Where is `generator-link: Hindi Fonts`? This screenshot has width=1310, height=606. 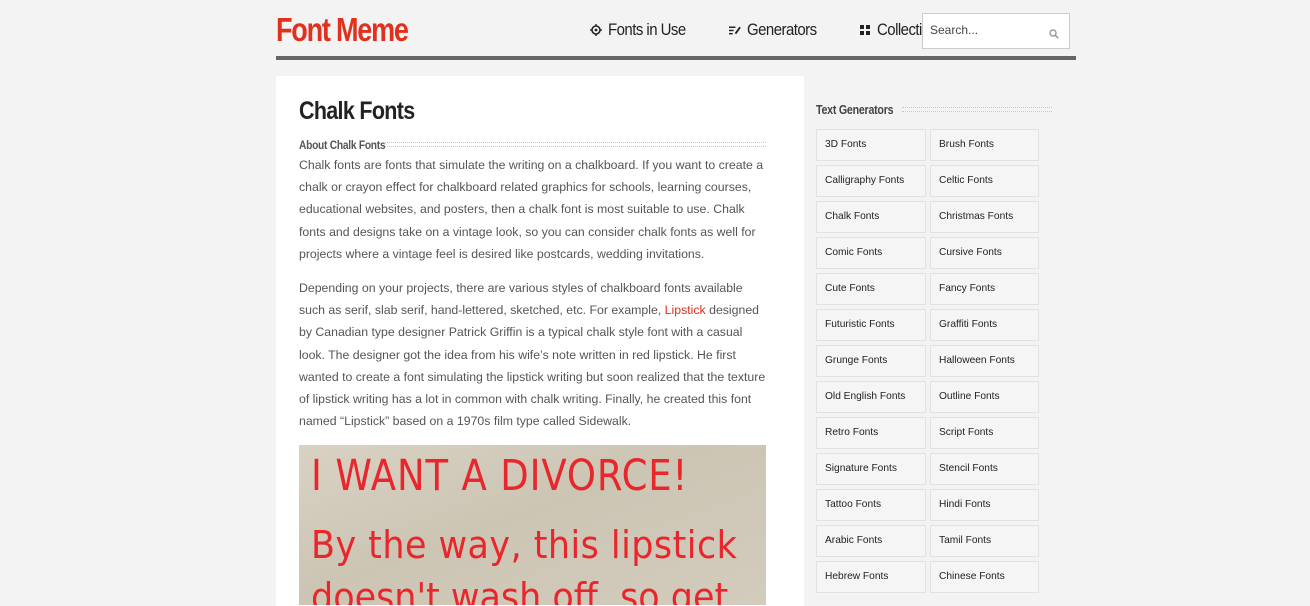 generator-link: Hindi Fonts is located at coordinates (984, 505).